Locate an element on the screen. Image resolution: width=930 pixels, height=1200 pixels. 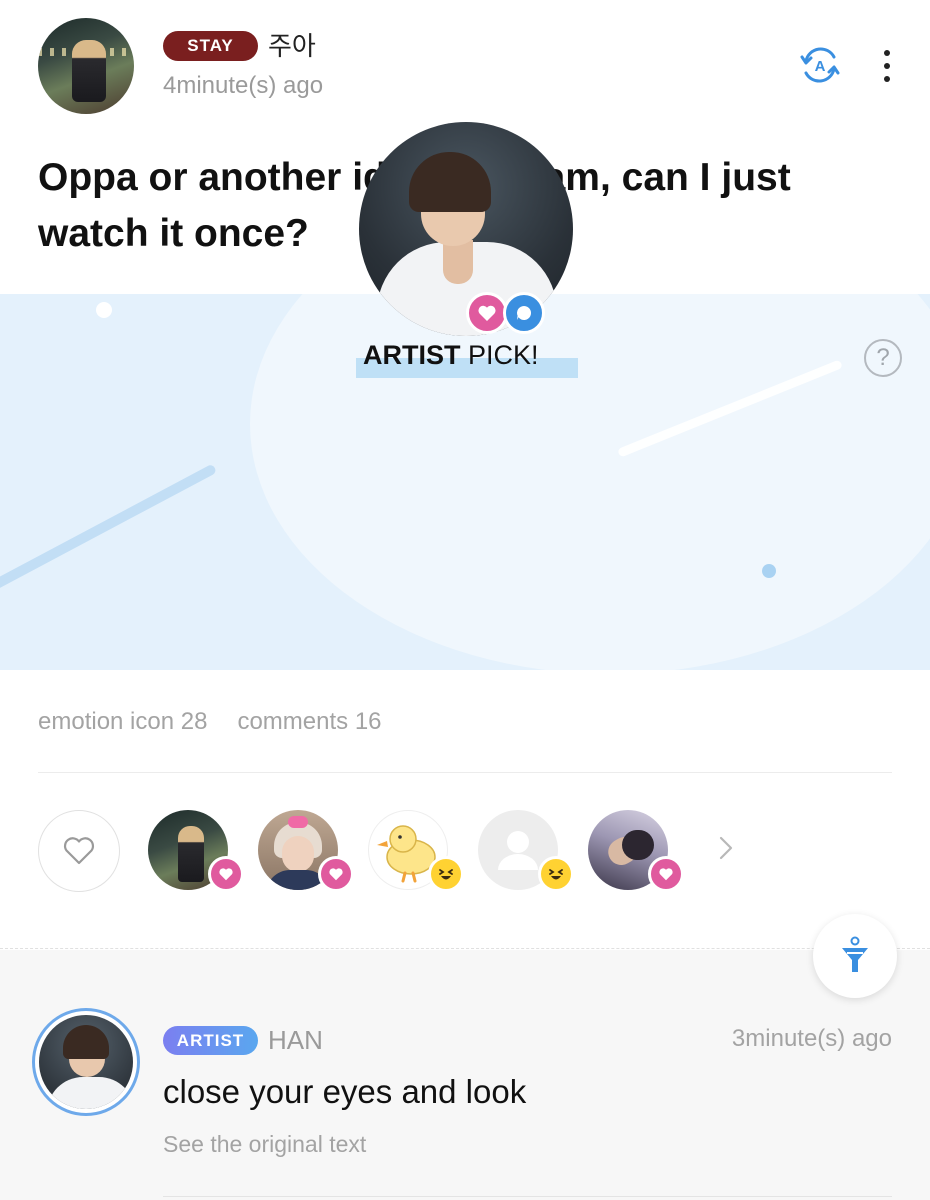
artist-pick-title: ARTIST PICK! is located at coordinates (451, 355).